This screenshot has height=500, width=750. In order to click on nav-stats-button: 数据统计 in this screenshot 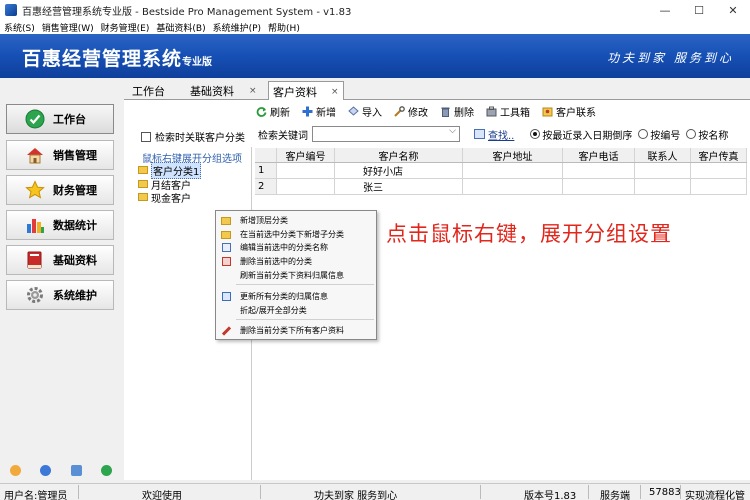, I will do `click(60, 225)`.